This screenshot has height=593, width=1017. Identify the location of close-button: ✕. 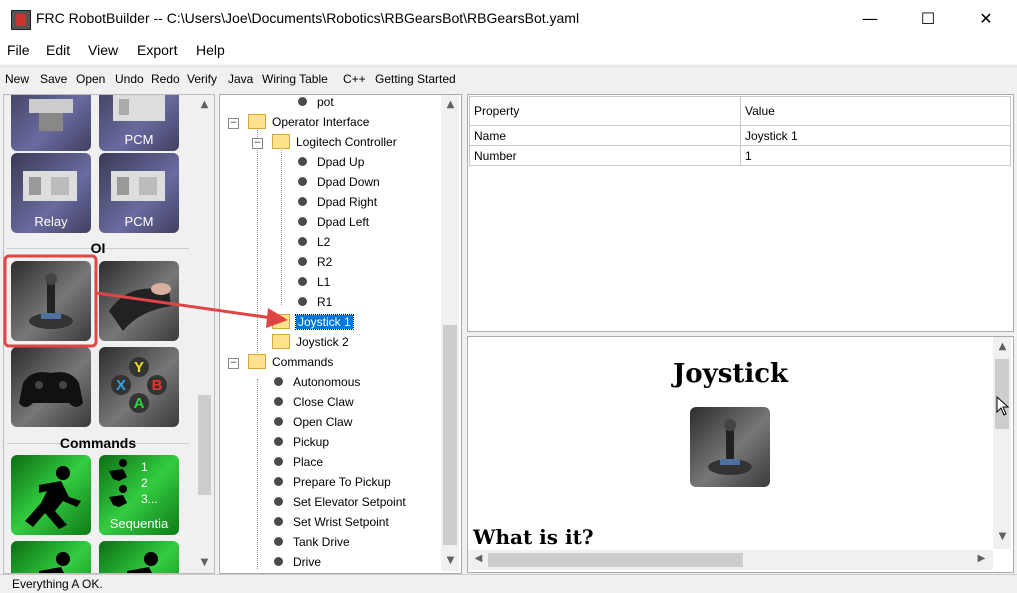
(986, 19).